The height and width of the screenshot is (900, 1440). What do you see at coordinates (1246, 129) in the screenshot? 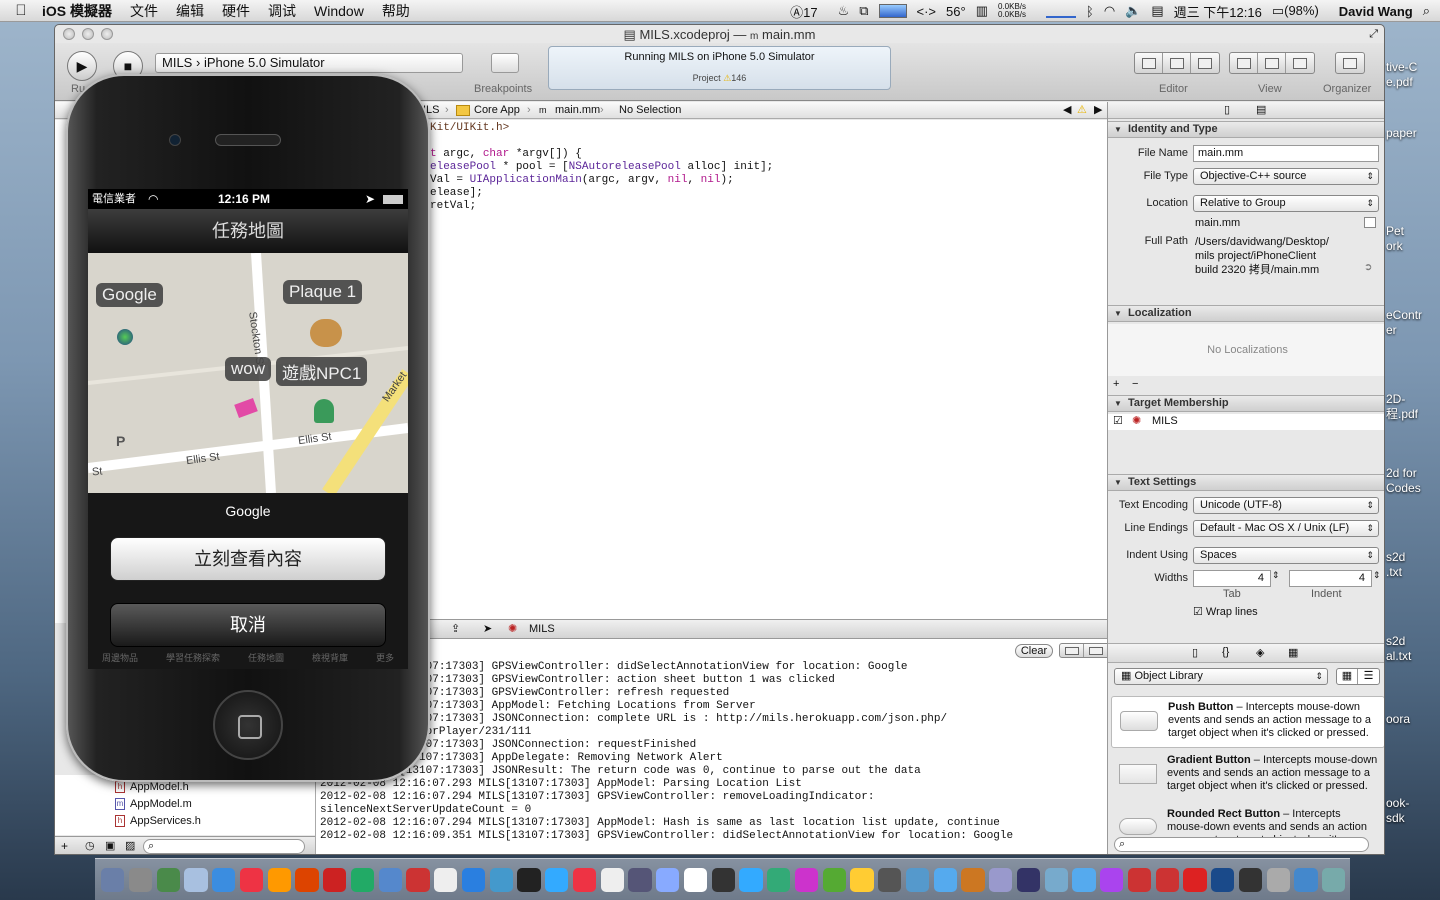
I see `identity-type-header: Identity and Type` at bounding box center [1246, 129].